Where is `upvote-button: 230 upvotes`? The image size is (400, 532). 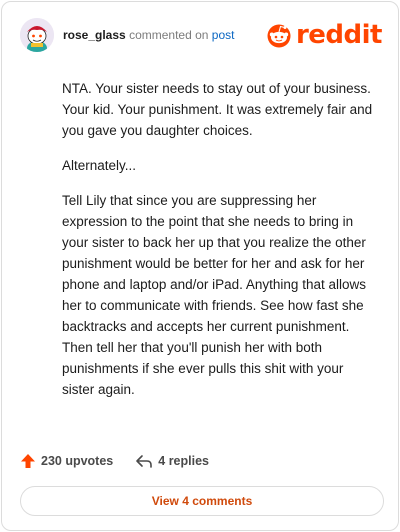 upvote-button: 230 upvotes is located at coordinates (66, 461).